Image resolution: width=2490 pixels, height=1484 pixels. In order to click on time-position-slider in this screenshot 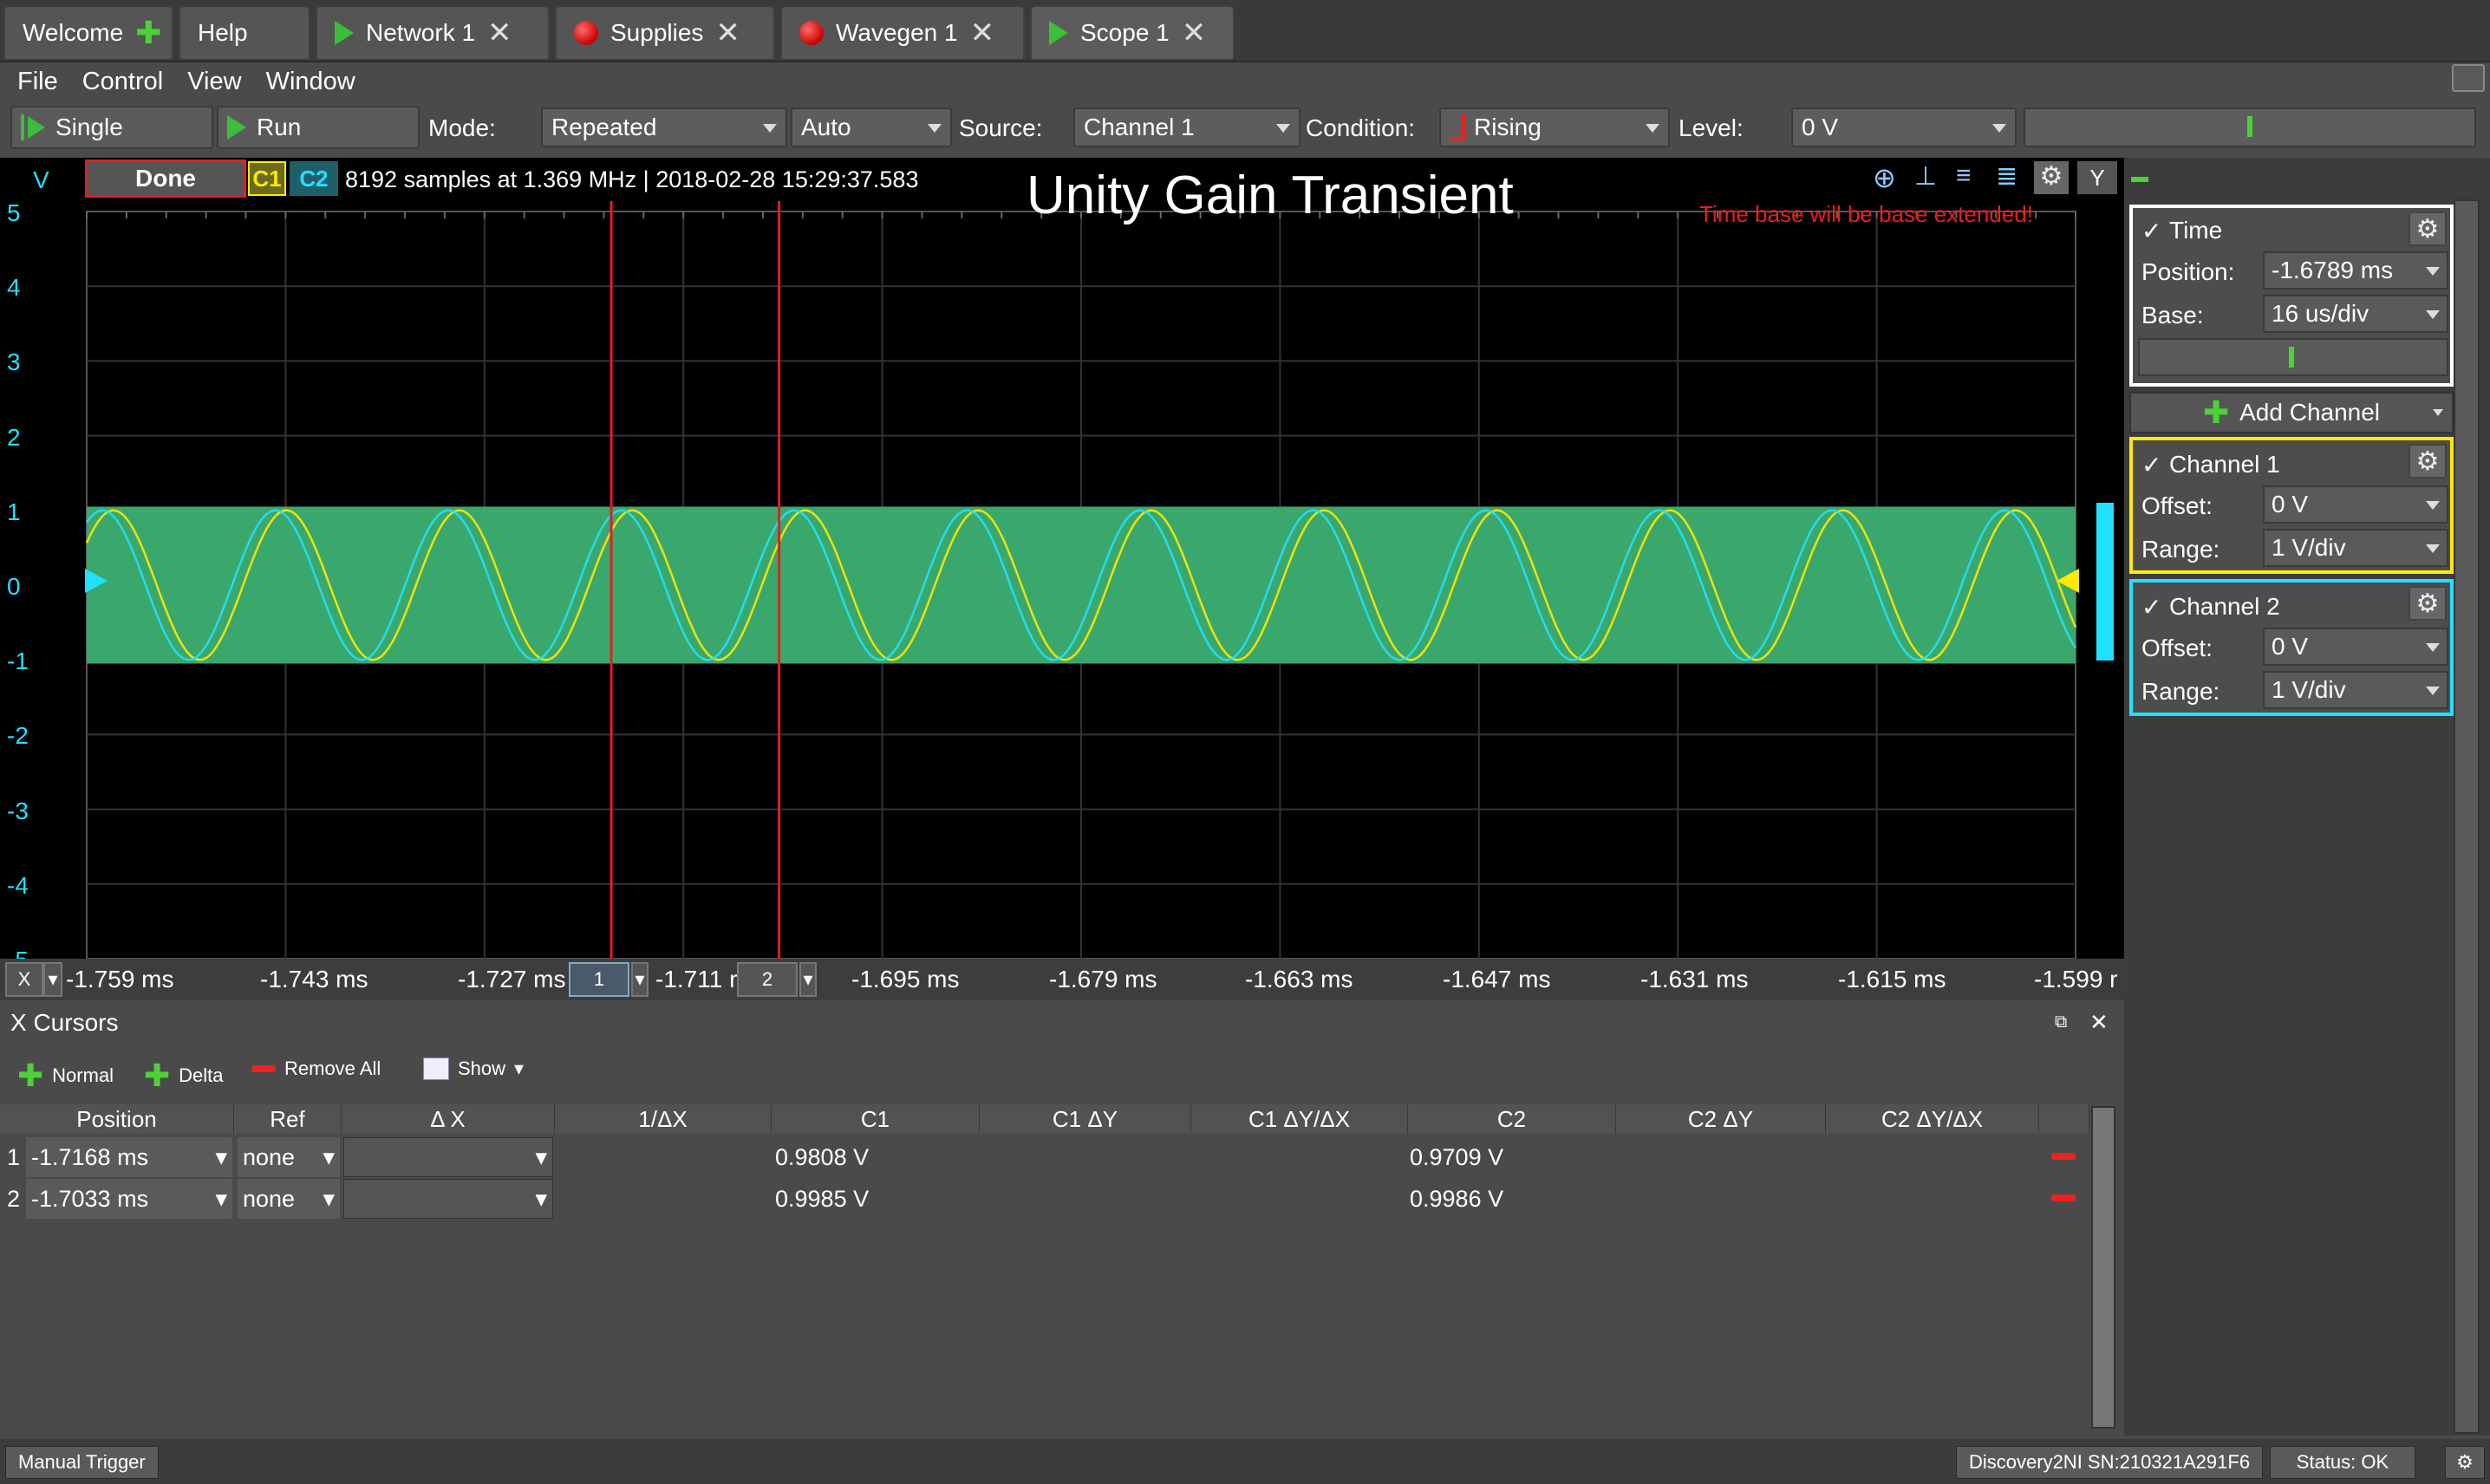, I will do `click(2293, 357)`.